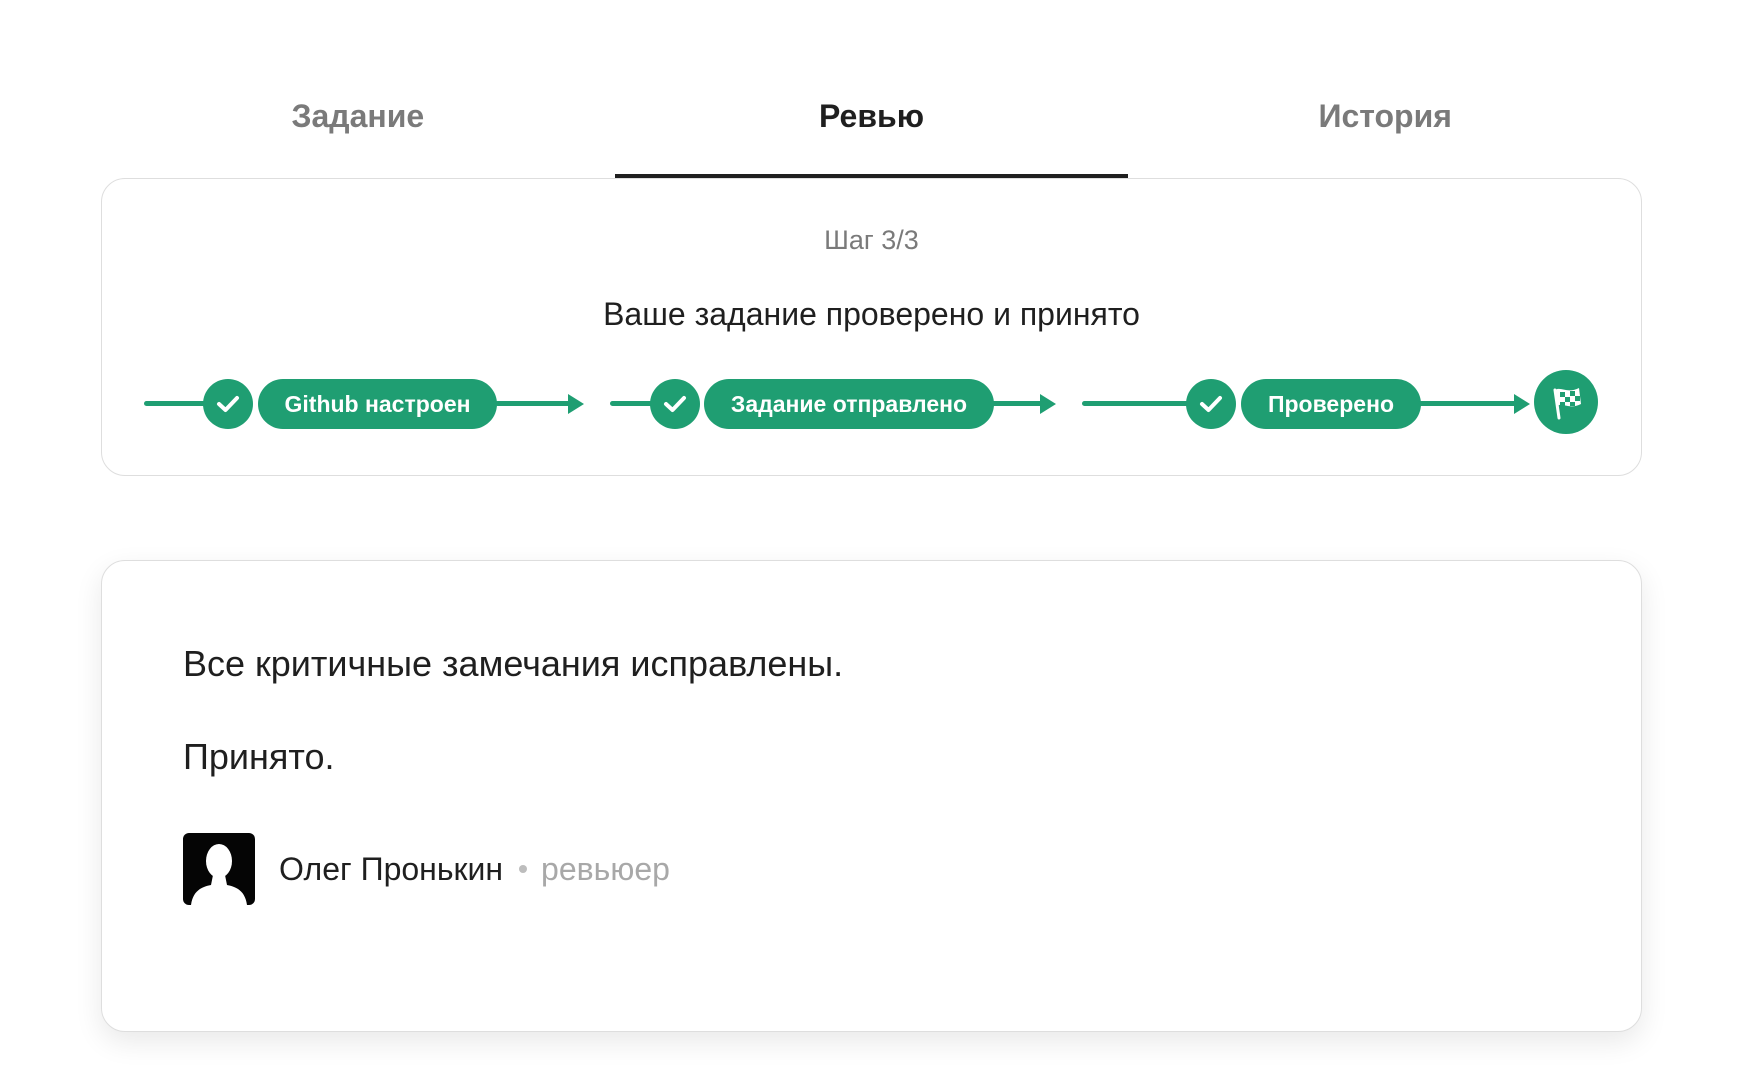 This screenshot has height=1069, width=1752. What do you see at coordinates (871, 240) in the screenshot?
I see `step-counter: Шаг 3/3` at bounding box center [871, 240].